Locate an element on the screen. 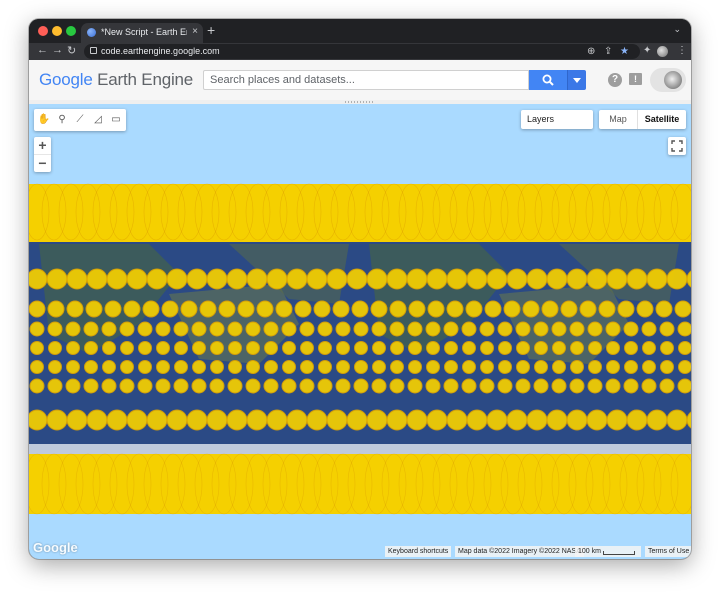 The image size is (720, 595). feedback-icon: ! is located at coordinates (635, 79).